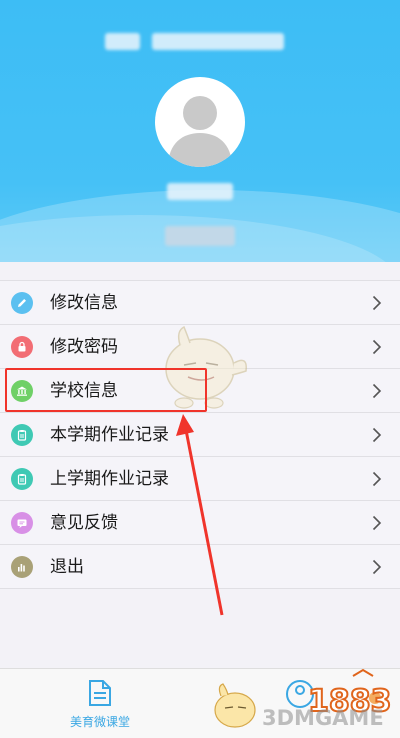 The height and width of the screenshot is (738, 400). What do you see at coordinates (22, 347) in the screenshot?
I see `lock-icon` at bounding box center [22, 347].